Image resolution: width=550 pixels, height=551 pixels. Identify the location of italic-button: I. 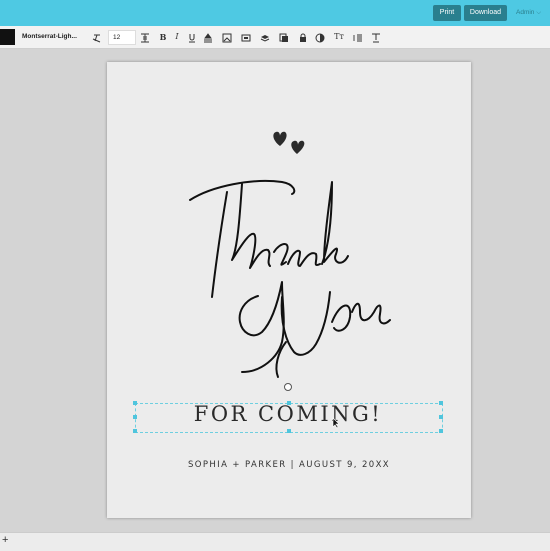
(177, 37).